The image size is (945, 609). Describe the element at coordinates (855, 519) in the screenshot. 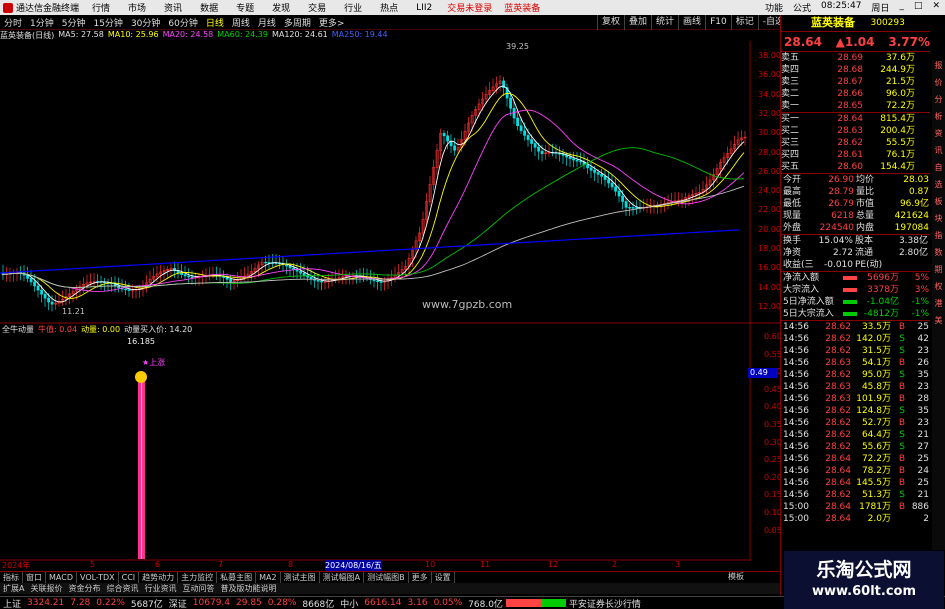

I see `tick-row: 15:00 28.64 2.0万 2` at that location.